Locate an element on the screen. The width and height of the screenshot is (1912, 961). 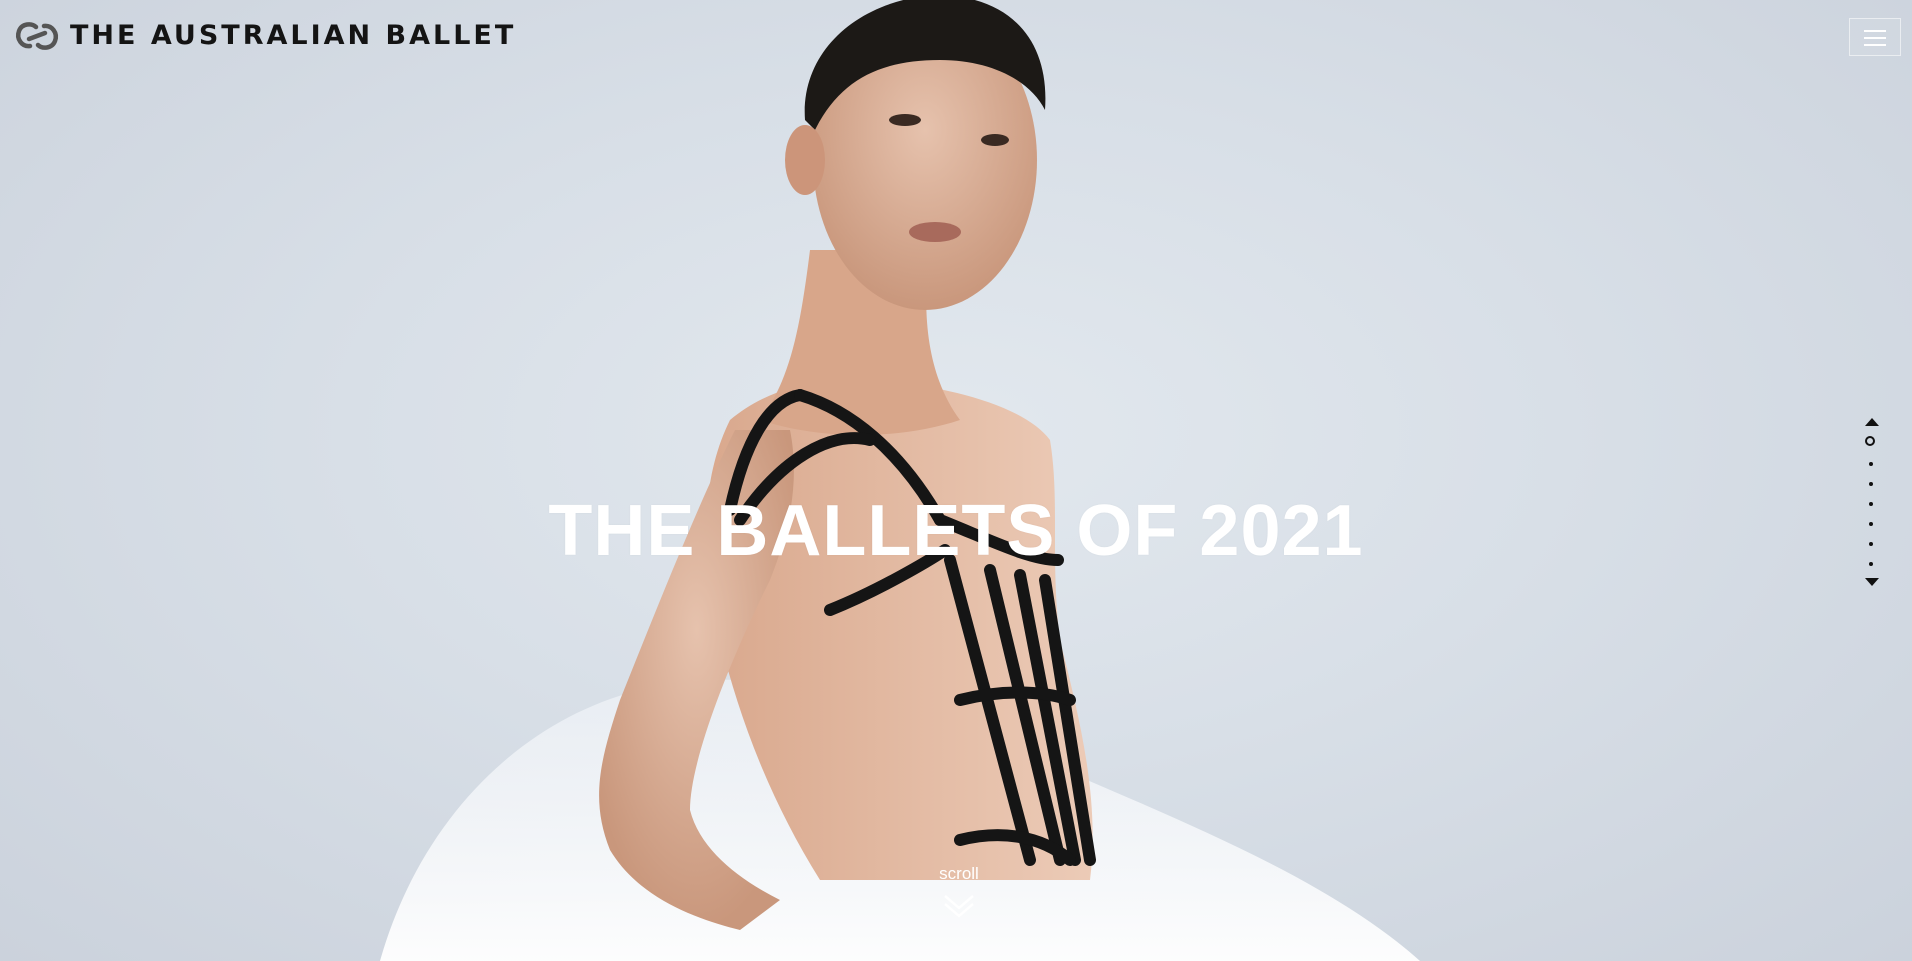
linked-rings-icon is located at coordinates (37, 36).